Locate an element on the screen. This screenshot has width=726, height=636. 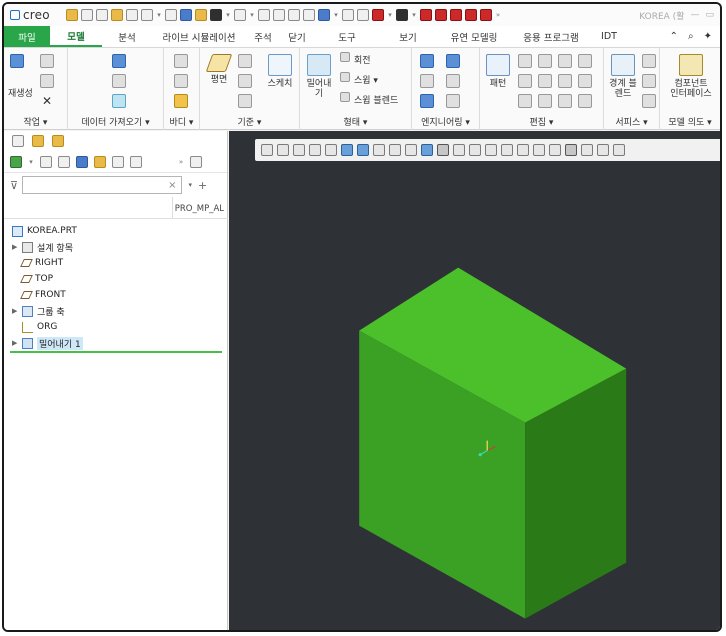
tab-file: 파일 is located at coordinates (27, 36).